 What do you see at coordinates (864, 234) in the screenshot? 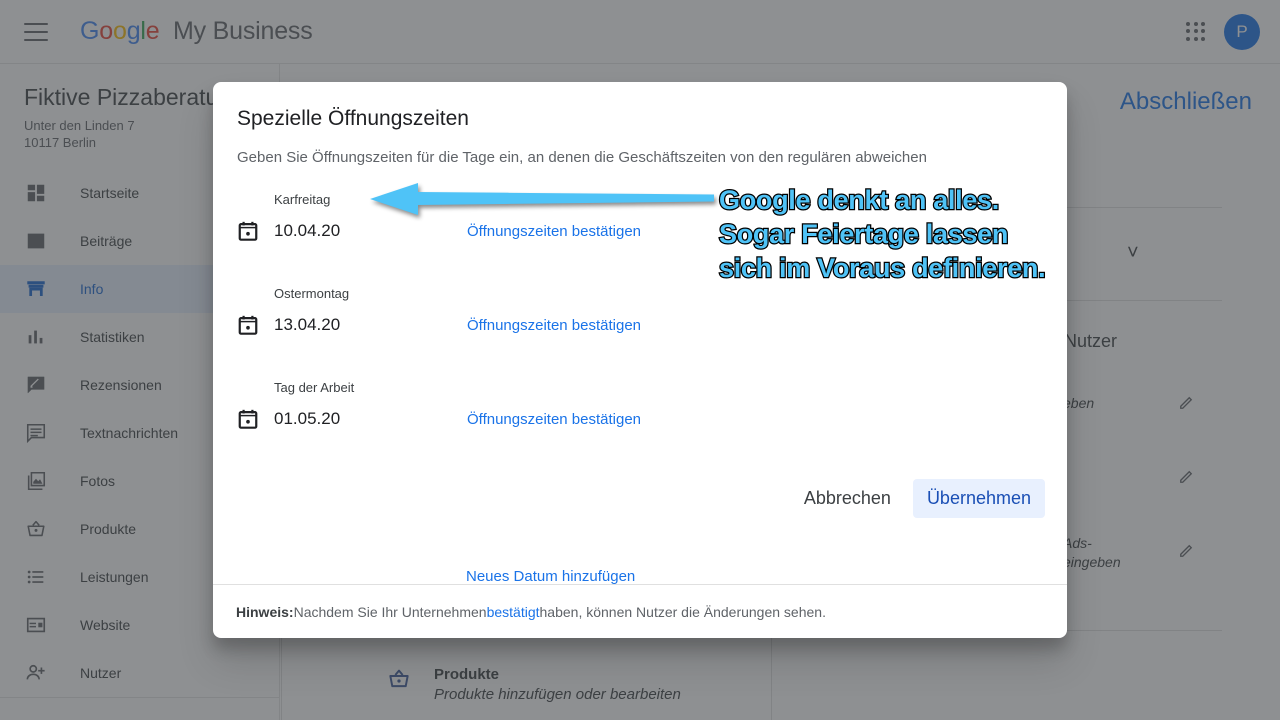
I see `annotation-line-2: Sogar Feiertage lassen` at bounding box center [864, 234].